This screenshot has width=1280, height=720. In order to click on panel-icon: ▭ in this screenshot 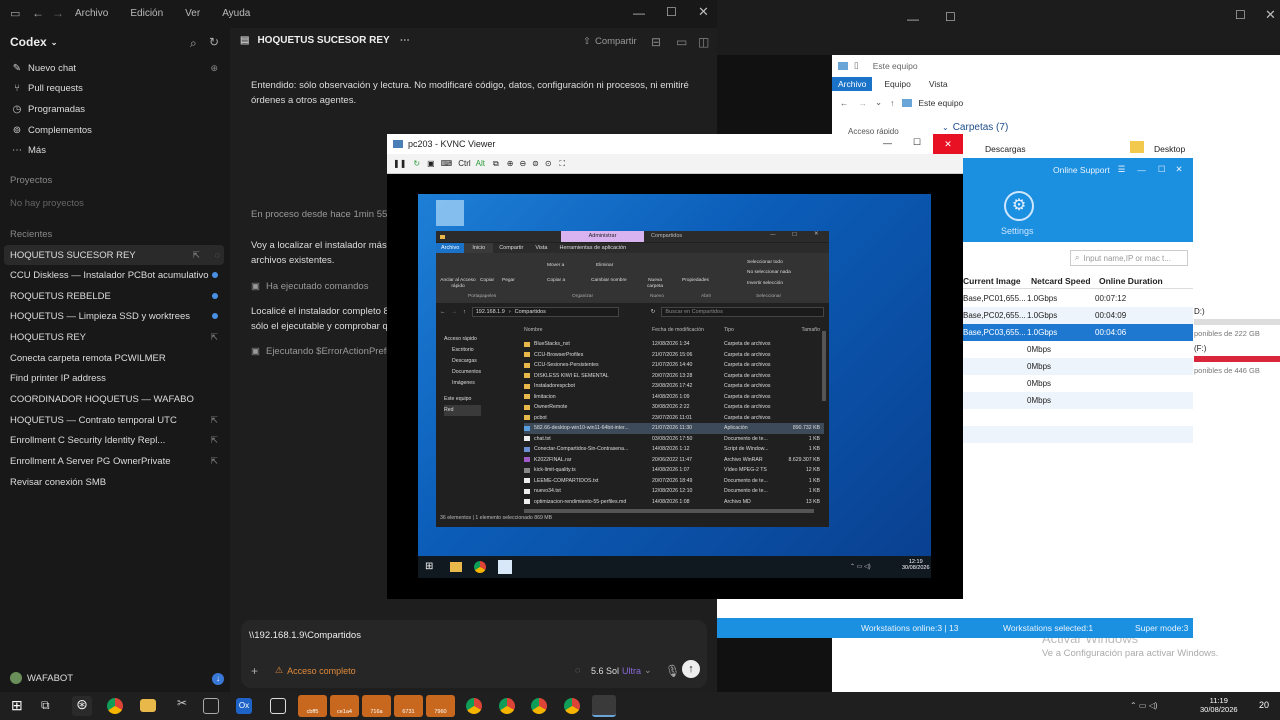, I will do `click(681, 42)`.